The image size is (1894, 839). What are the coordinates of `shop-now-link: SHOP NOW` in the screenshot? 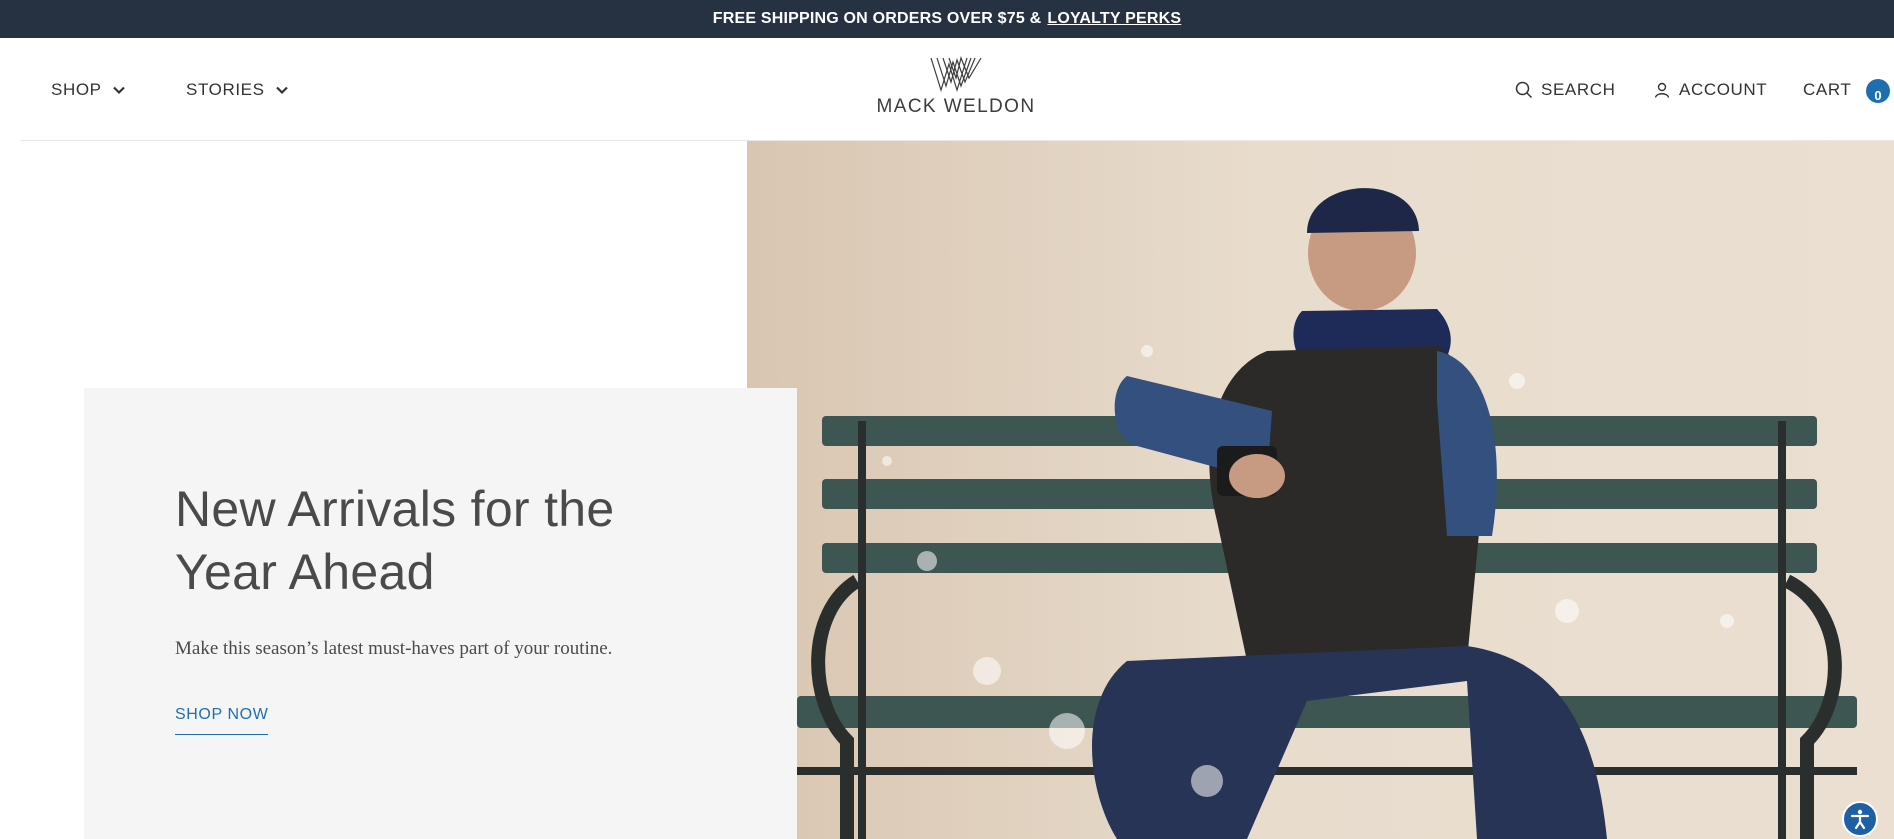 It's located at (222, 720).